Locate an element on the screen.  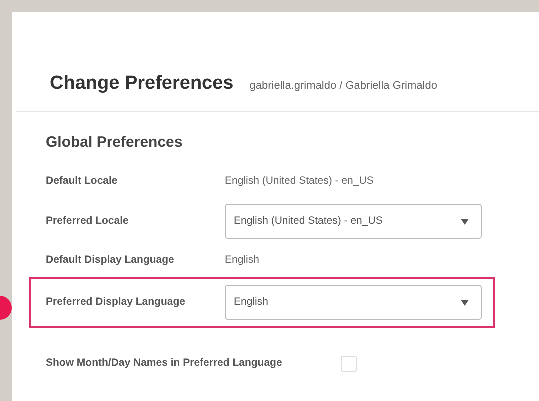
field-label: Preferred Display Language is located at coordinates (116, 302).